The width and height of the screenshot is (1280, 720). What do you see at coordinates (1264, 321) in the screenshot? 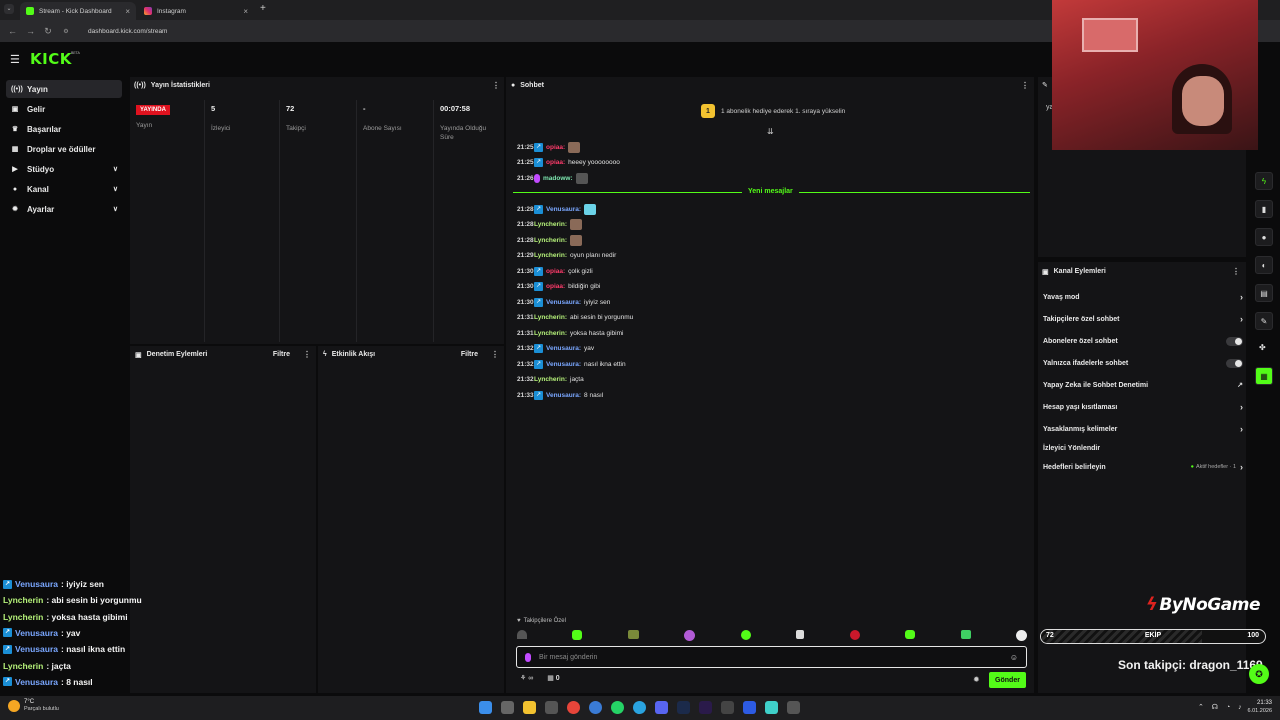
I see `tools-button: ✎` at bounding box center [1264, 321].